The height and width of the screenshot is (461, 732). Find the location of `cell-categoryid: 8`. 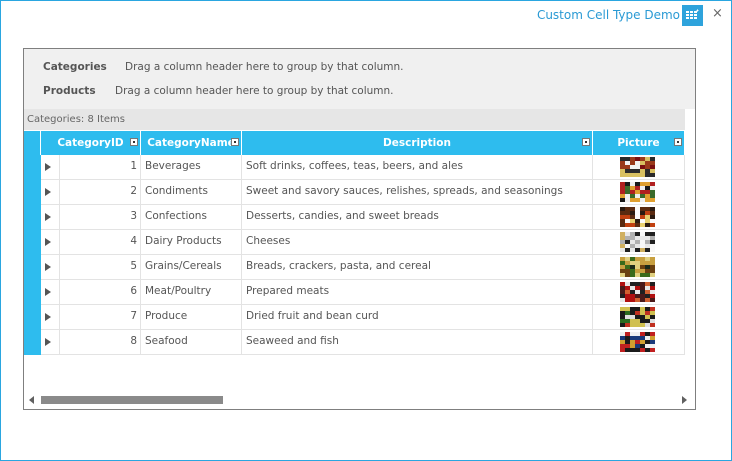

cell-categoryid: 8 is located at coordinates (100, 342).